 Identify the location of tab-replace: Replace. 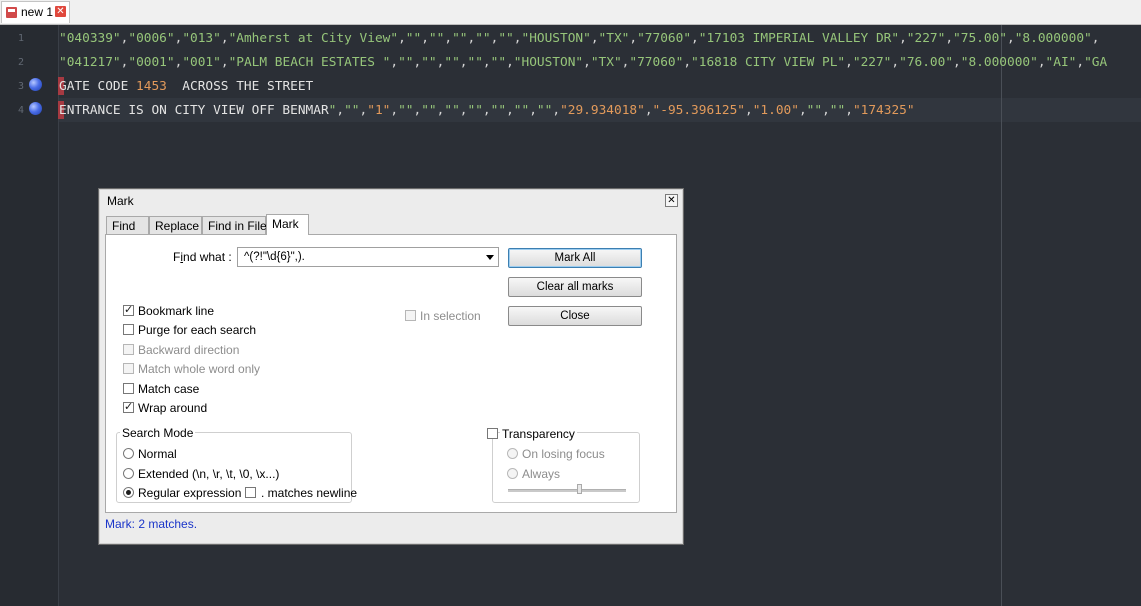
(175, 225).